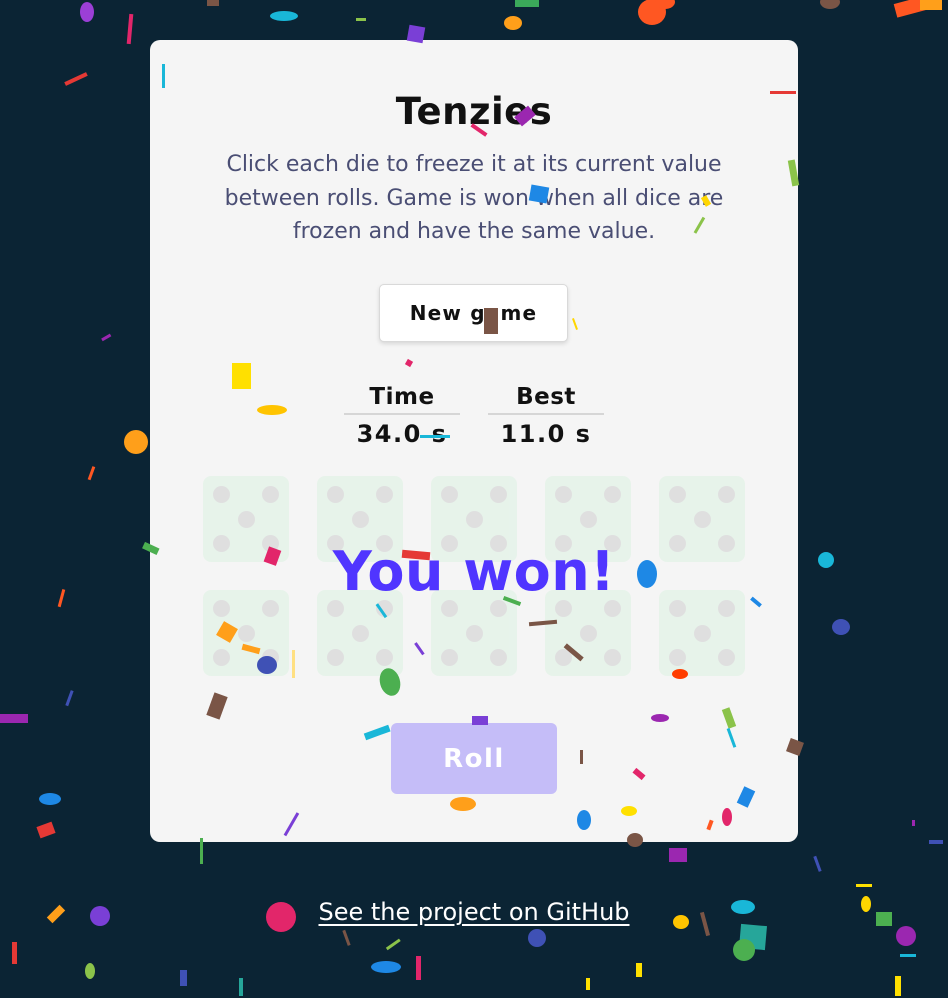  Describe the element at coordinates (473, 313) in the screenshot. I see `new-game-button: New game` at that location.